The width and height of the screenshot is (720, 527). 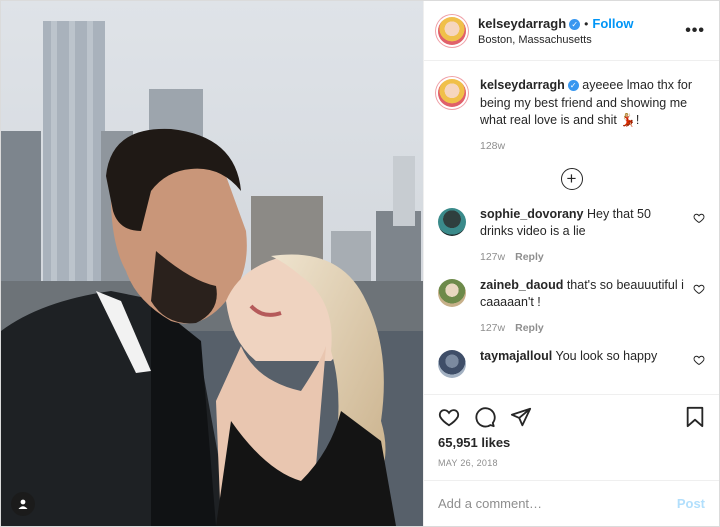 I want to click on author-username: kelseydarragh, so click(x=522, y=23).